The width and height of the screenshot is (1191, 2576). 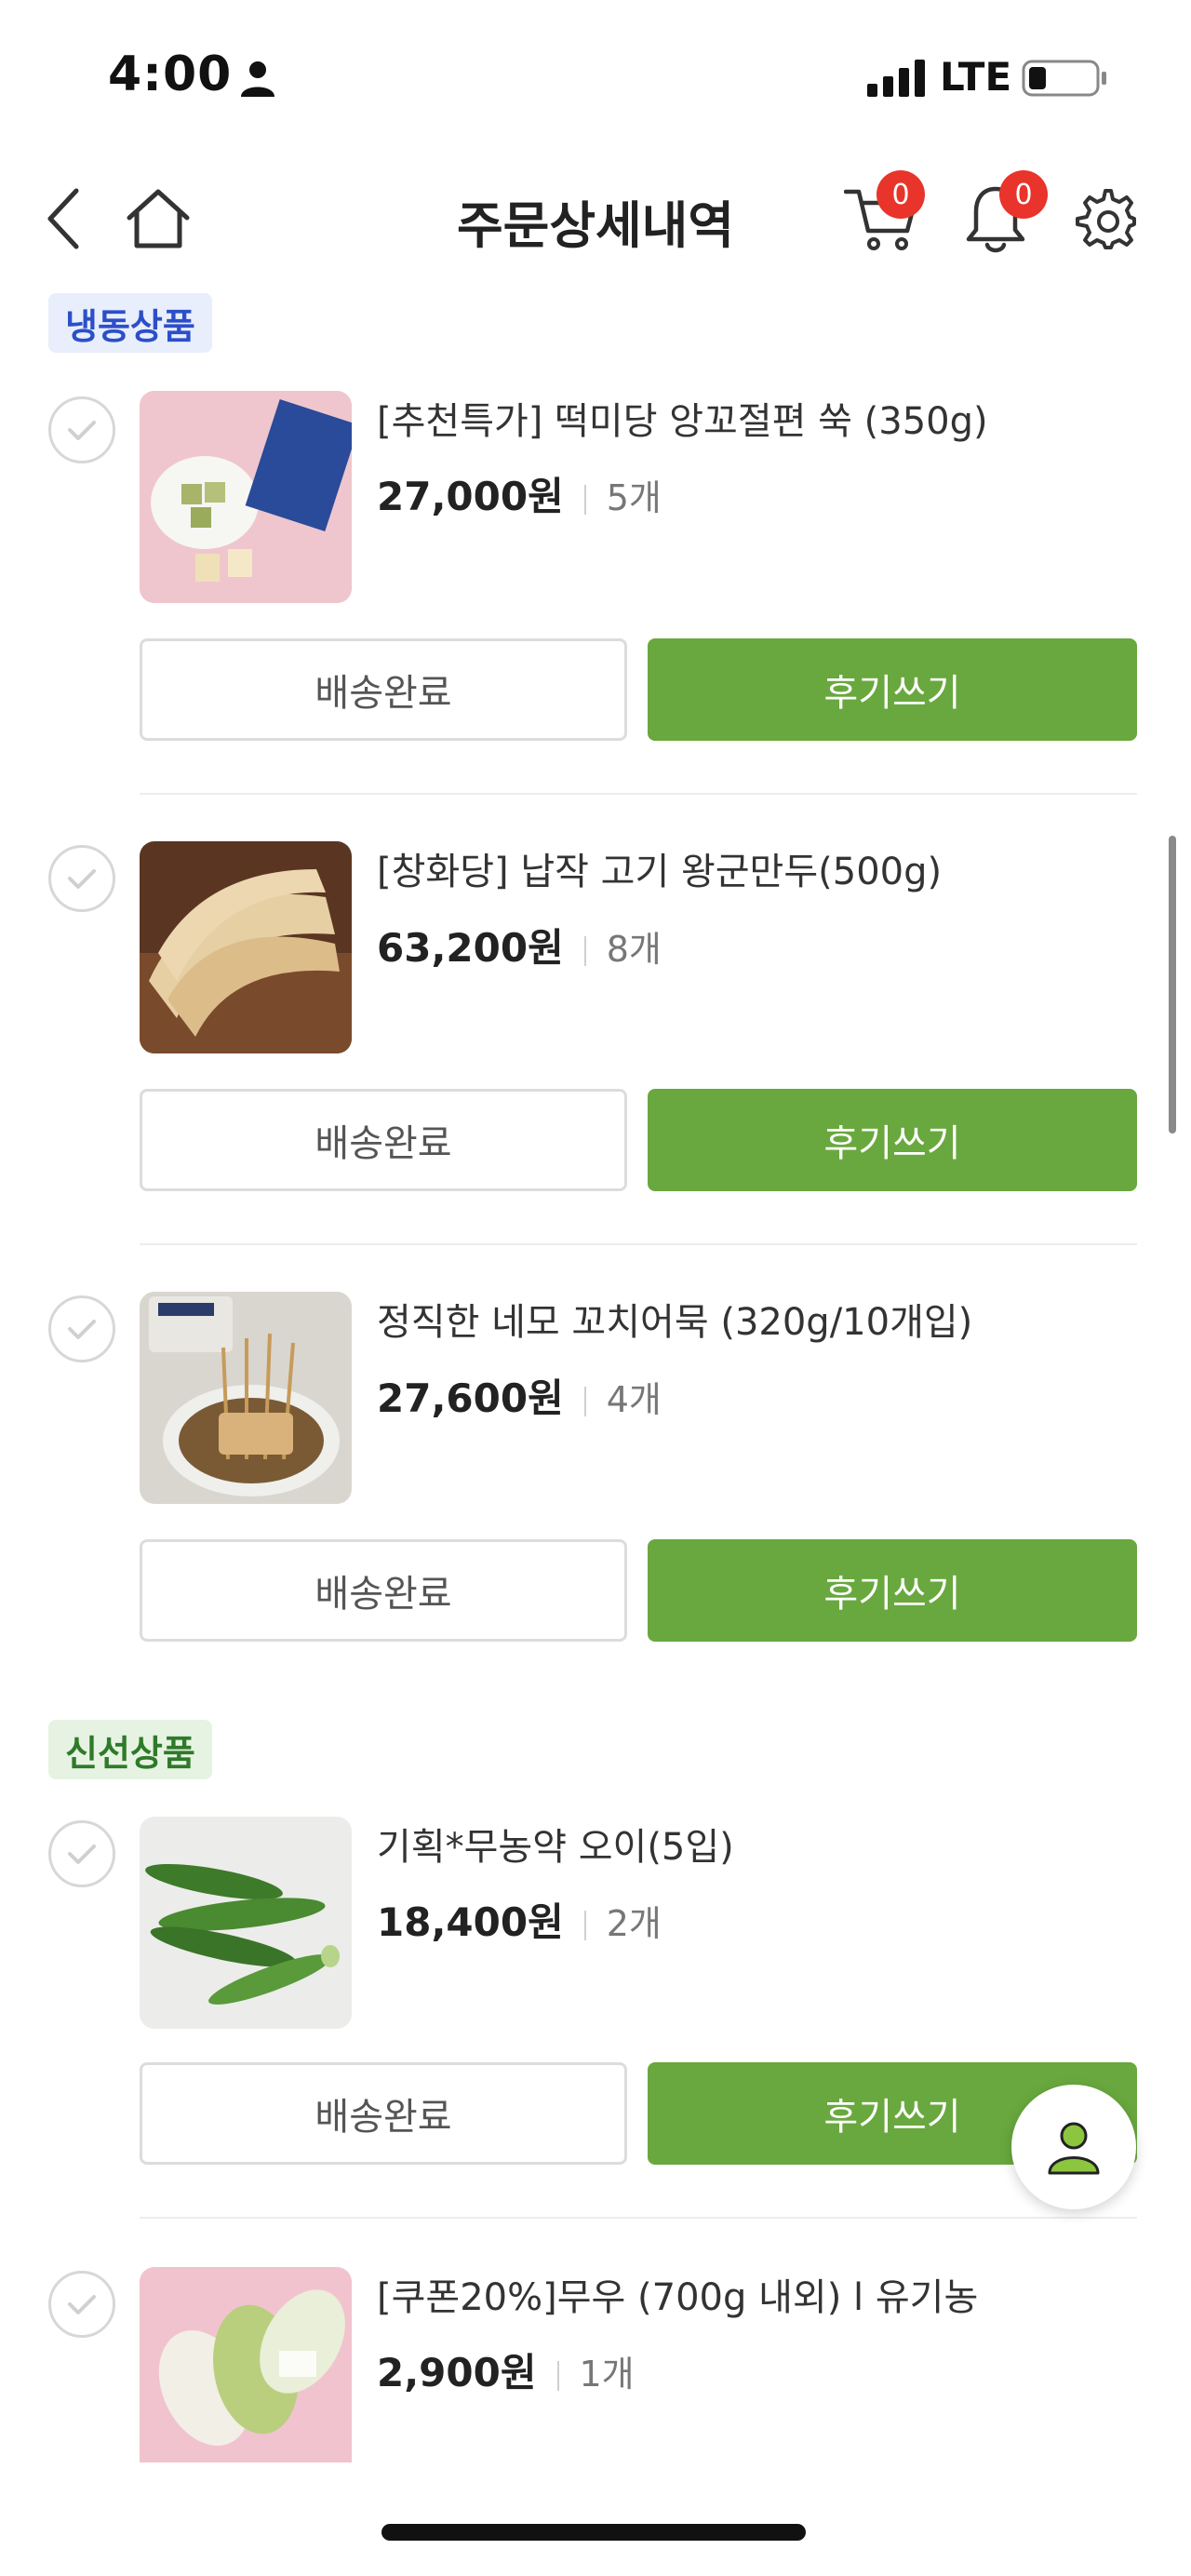 What do you see at coordinates (677, 2294) in the screenshot?
I see `product-name: [쿠폰20%]무우 (700g 내외) l 유기농` at bounding box center [677, 2294].